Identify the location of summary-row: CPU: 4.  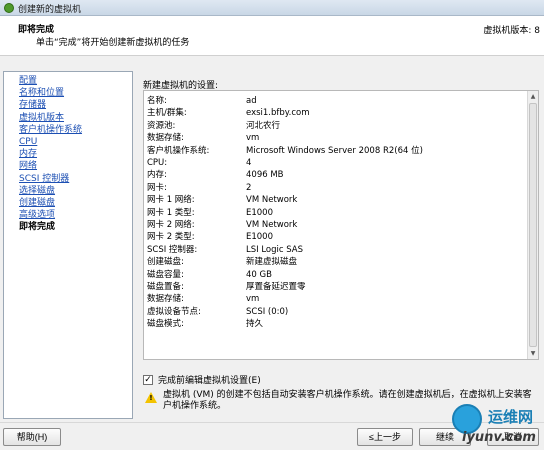
(199, 163).